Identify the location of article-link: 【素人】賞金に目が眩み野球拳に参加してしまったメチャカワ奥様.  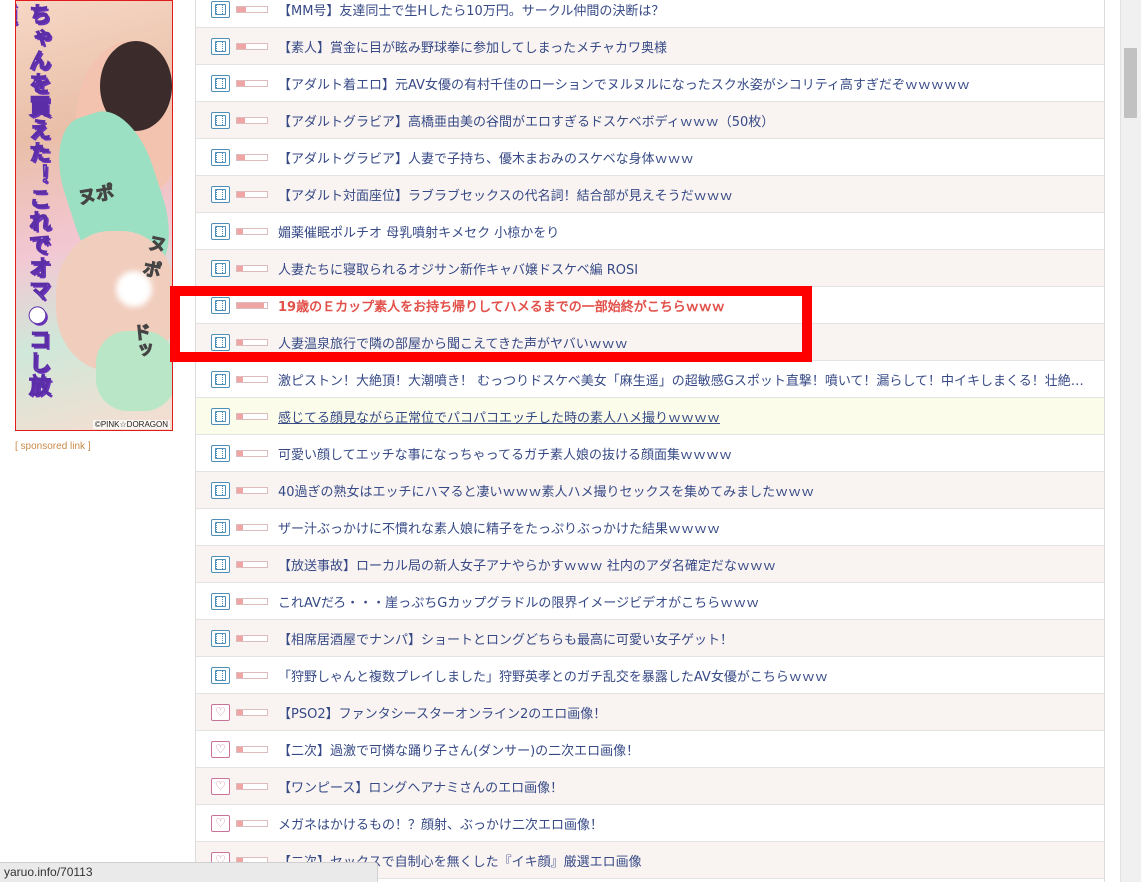
(472, 46).